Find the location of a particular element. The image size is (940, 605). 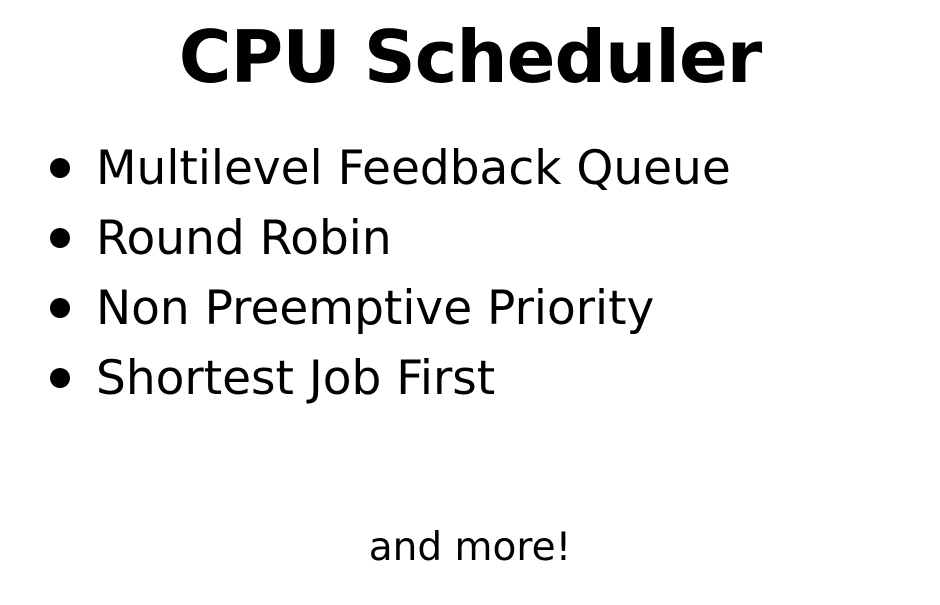

page-title: CPU Scheduler is located at coordinates (470, 57).